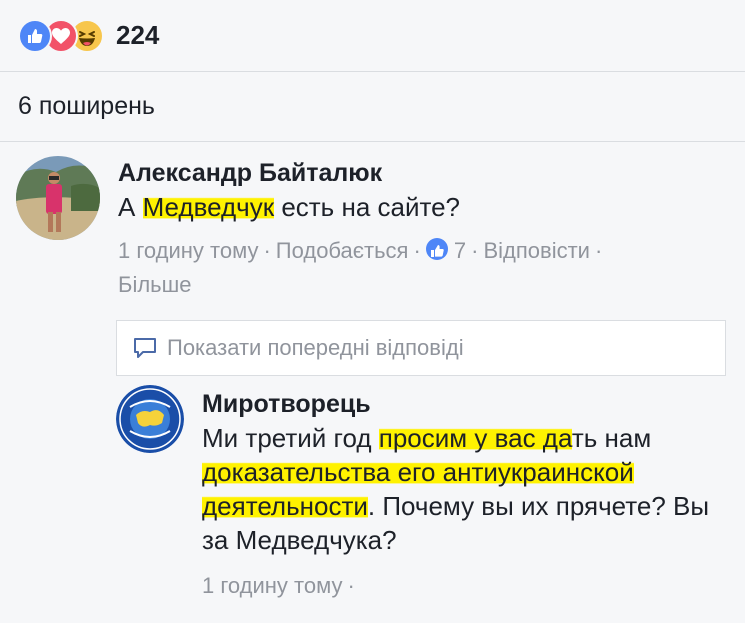 The width and height of the screenshot is (745, 623). Describe the element at coordinates (362, 173) in the screenshot. I see `comment-author: Александр Байталюк` at that location.